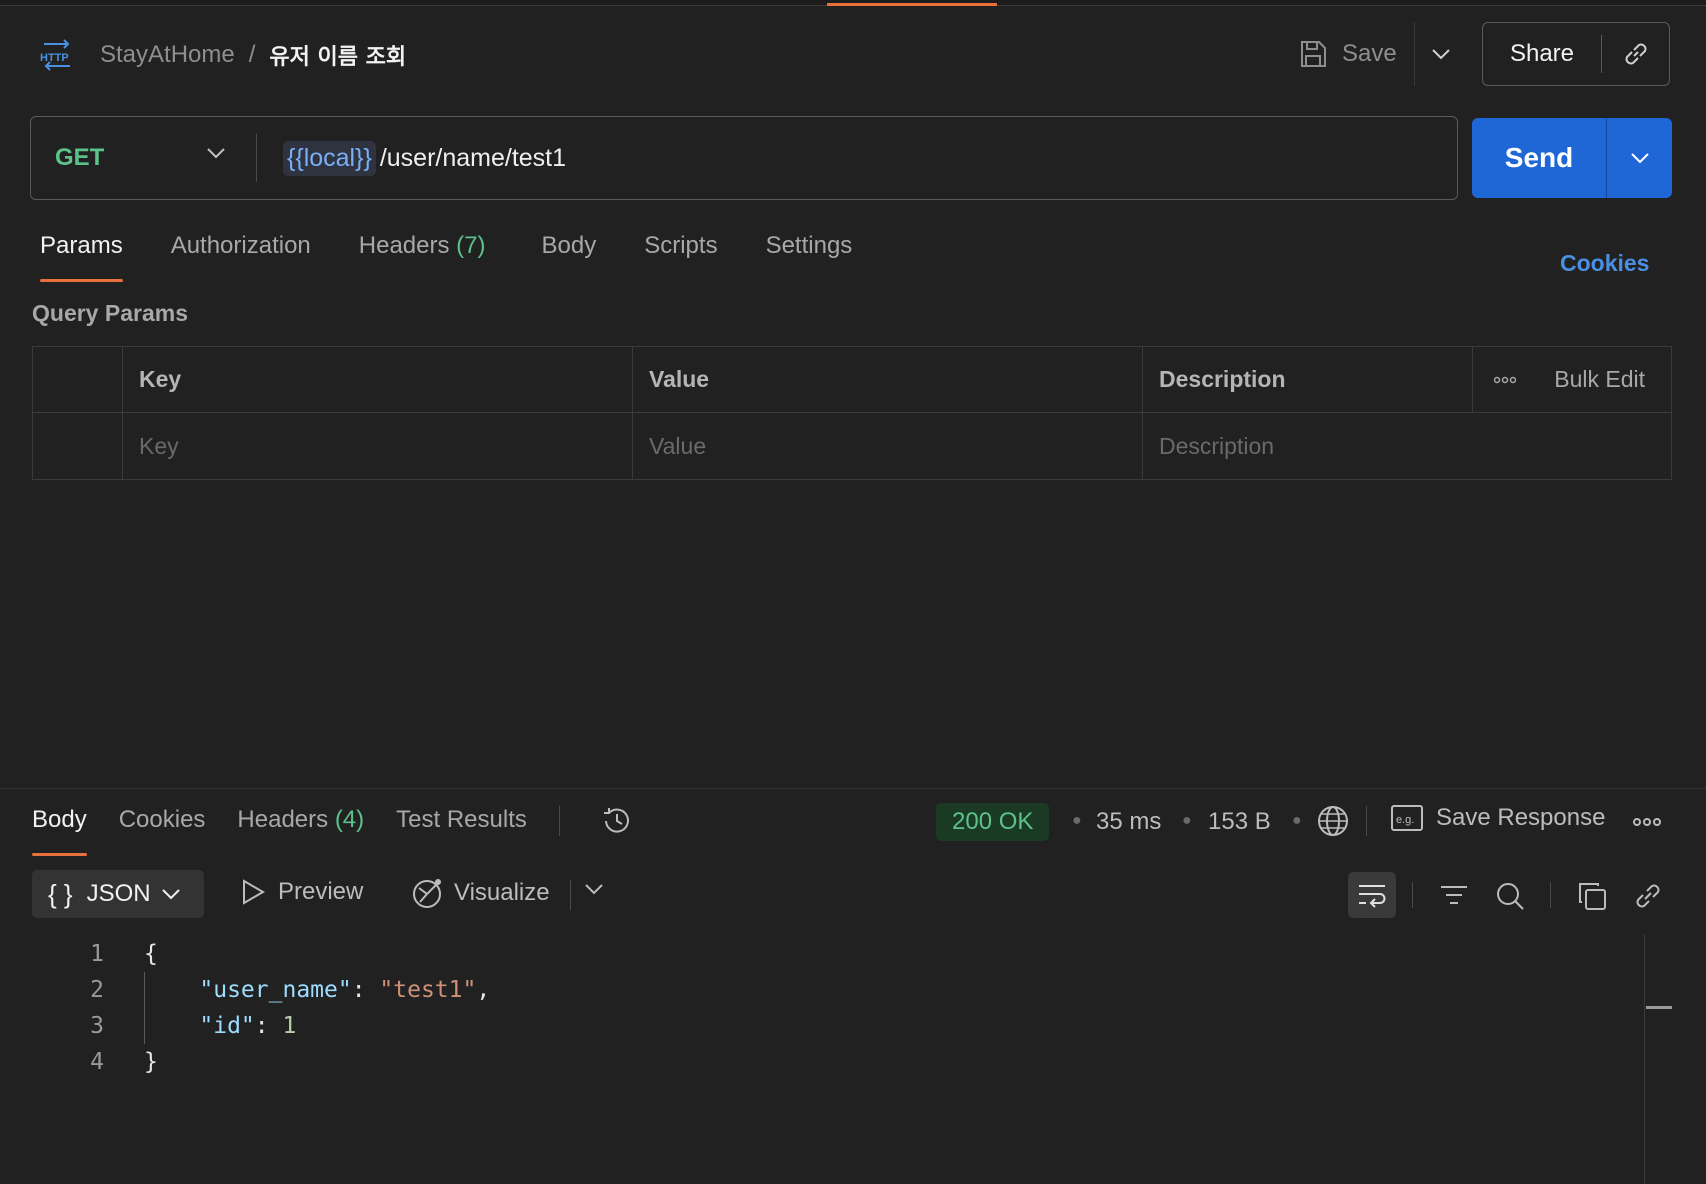 This screenshot has height=1184, width=1706. Describe the element at coordinates (680, 257) in the screenshot. I see `tab-scripts: Scripts` at that location.